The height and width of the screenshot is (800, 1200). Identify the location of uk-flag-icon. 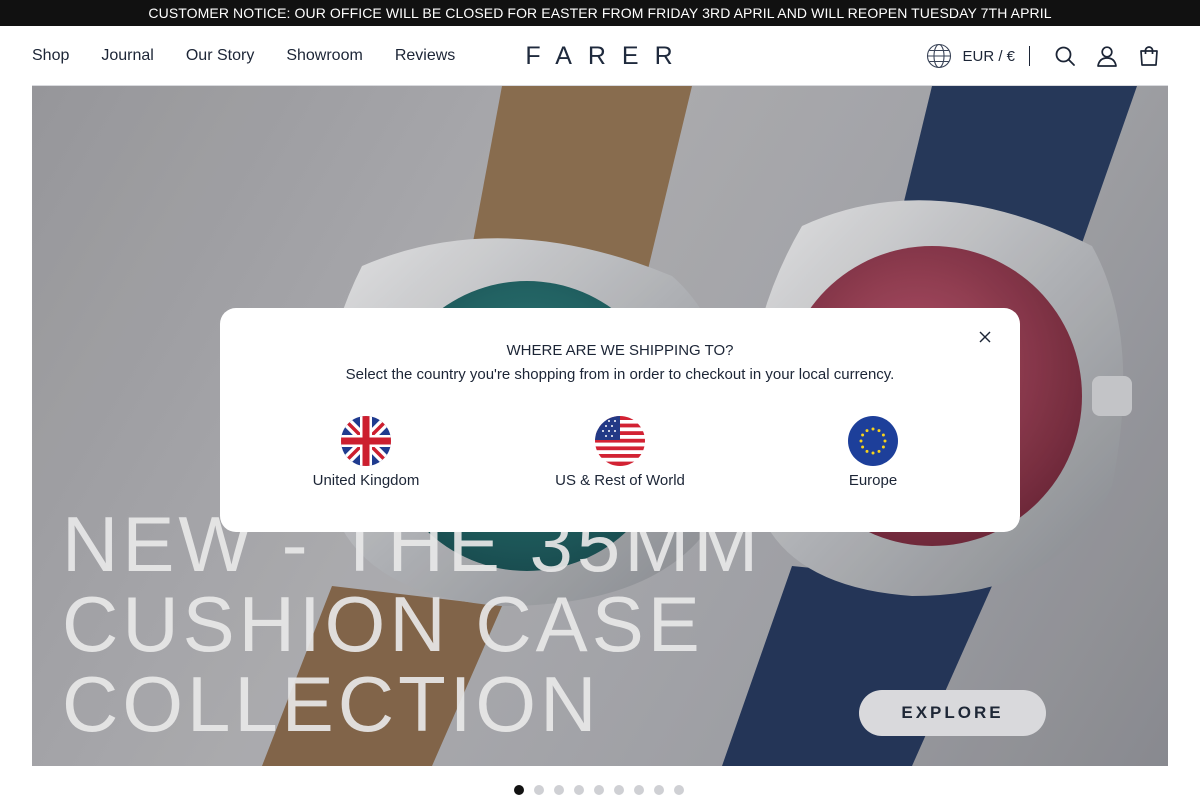
(366, 441).